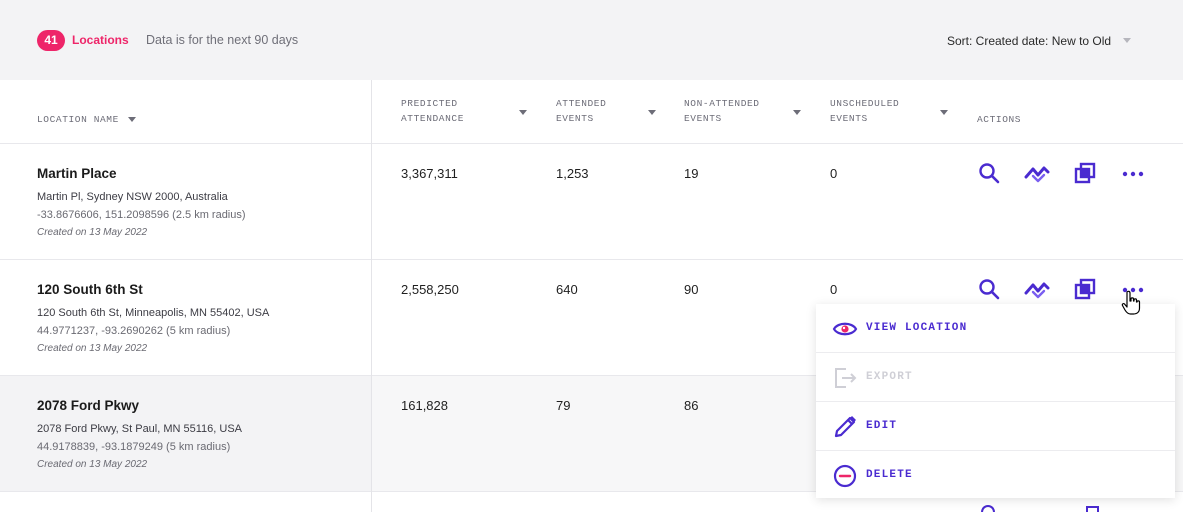 This screenshot has width=1183, height=512. Describe the element at coordinates (691, 289) in the screenshot. I see `non-attended-events-value: 90` at that location.